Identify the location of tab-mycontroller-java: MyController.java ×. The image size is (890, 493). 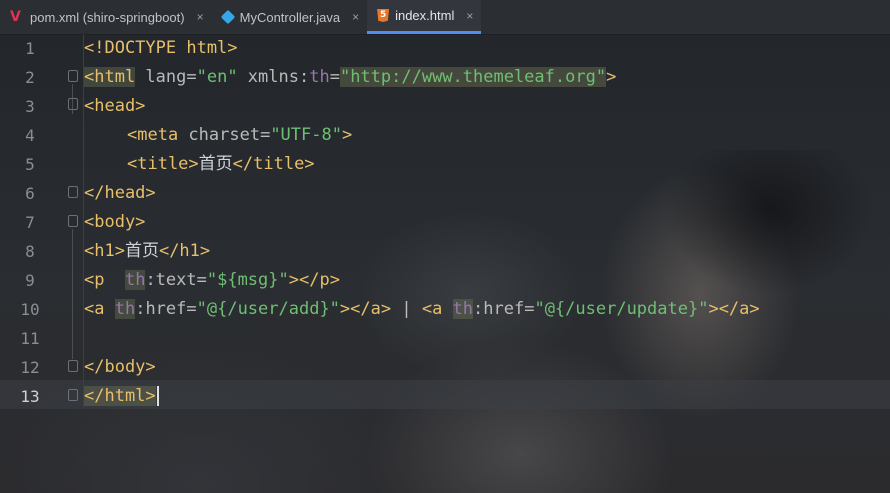
(289, 17).